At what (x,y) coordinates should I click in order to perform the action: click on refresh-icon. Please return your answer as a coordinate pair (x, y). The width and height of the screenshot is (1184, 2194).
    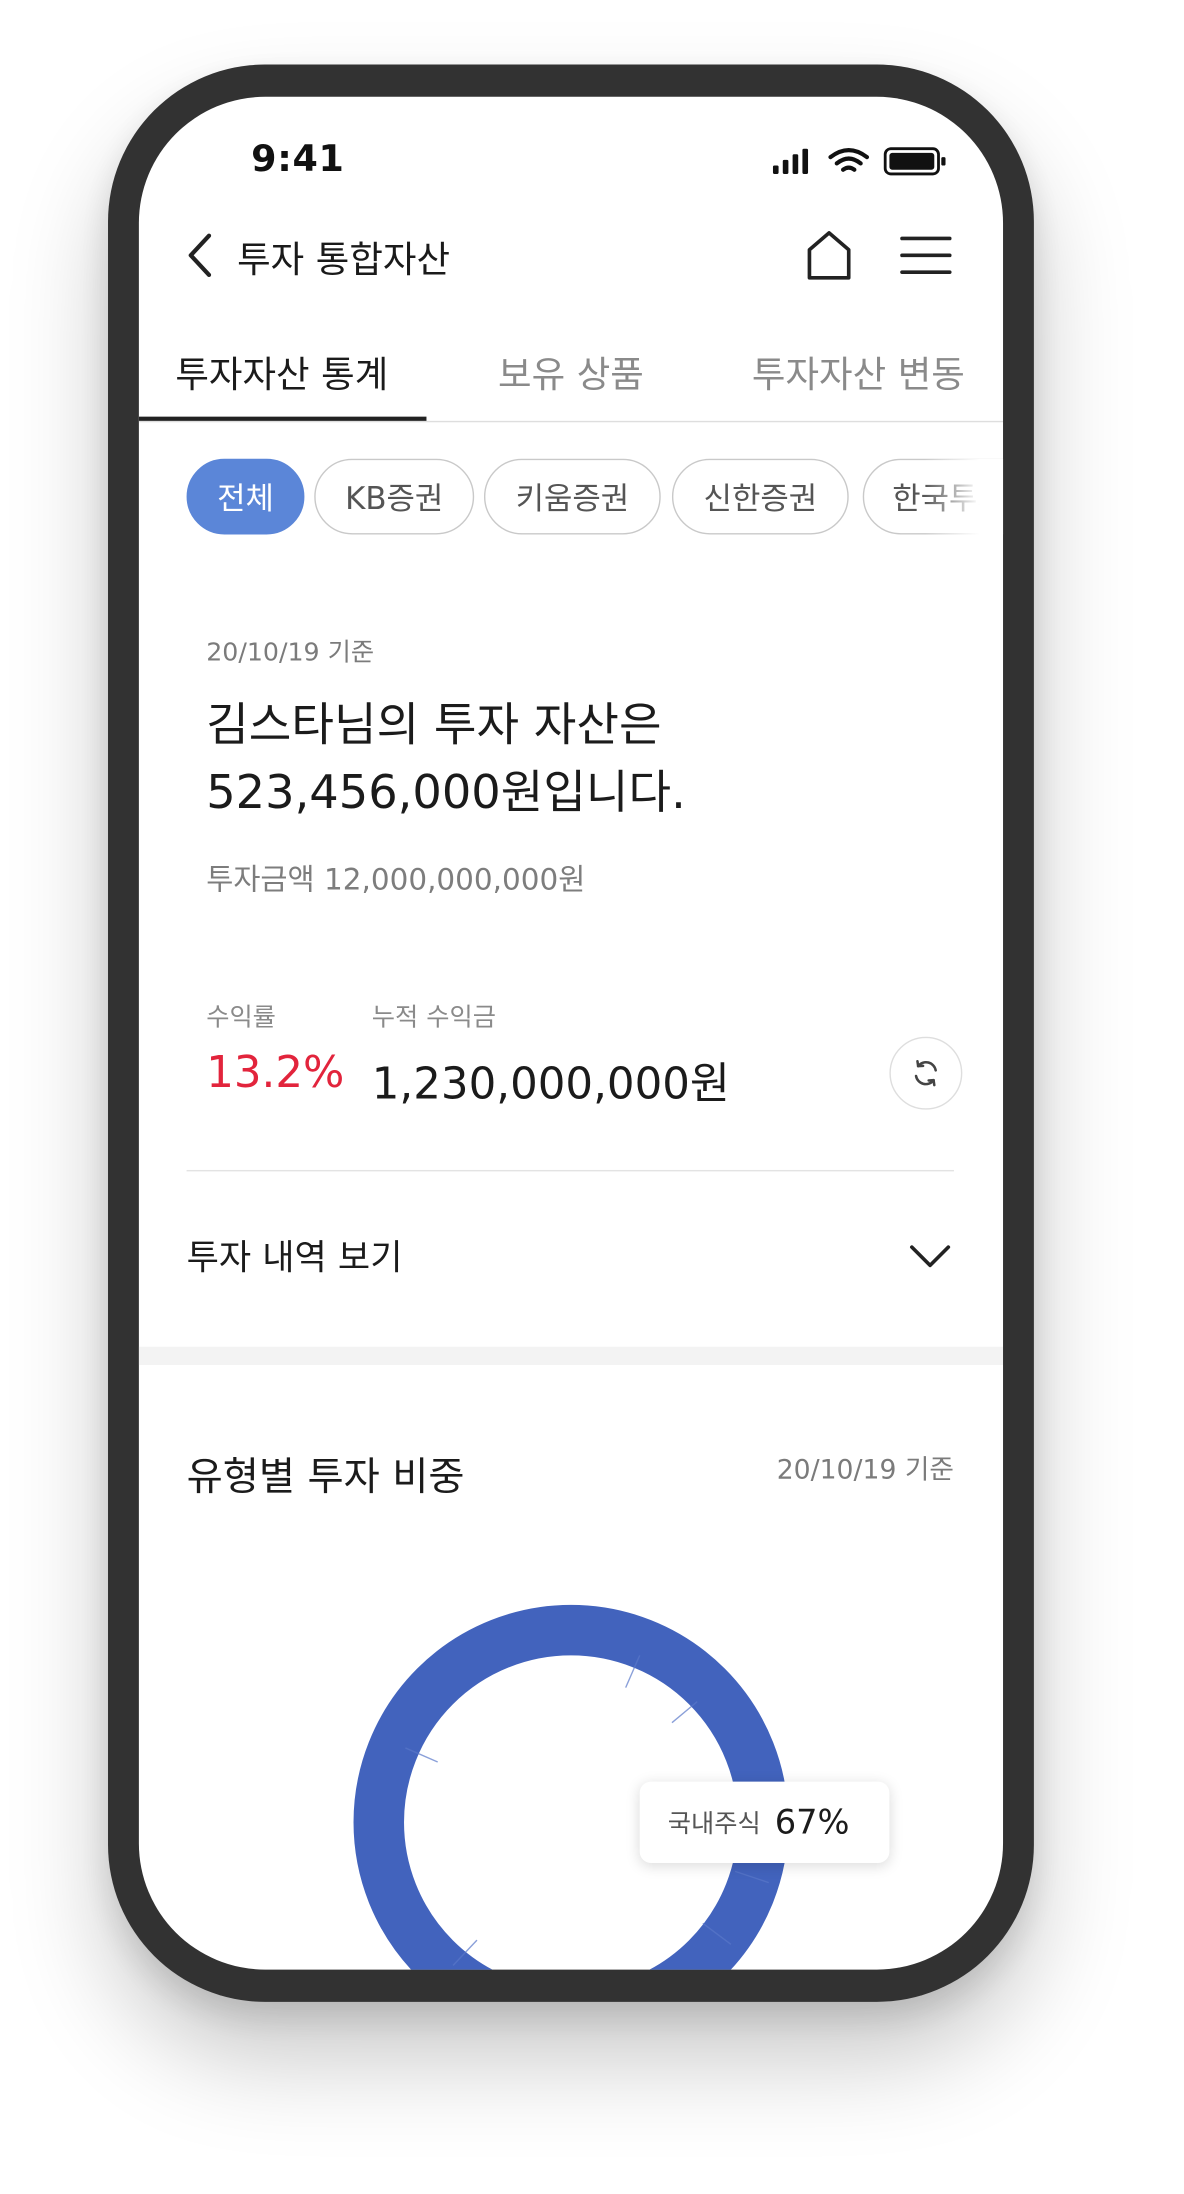
    Looking at the image, I should click on (925, 1073).